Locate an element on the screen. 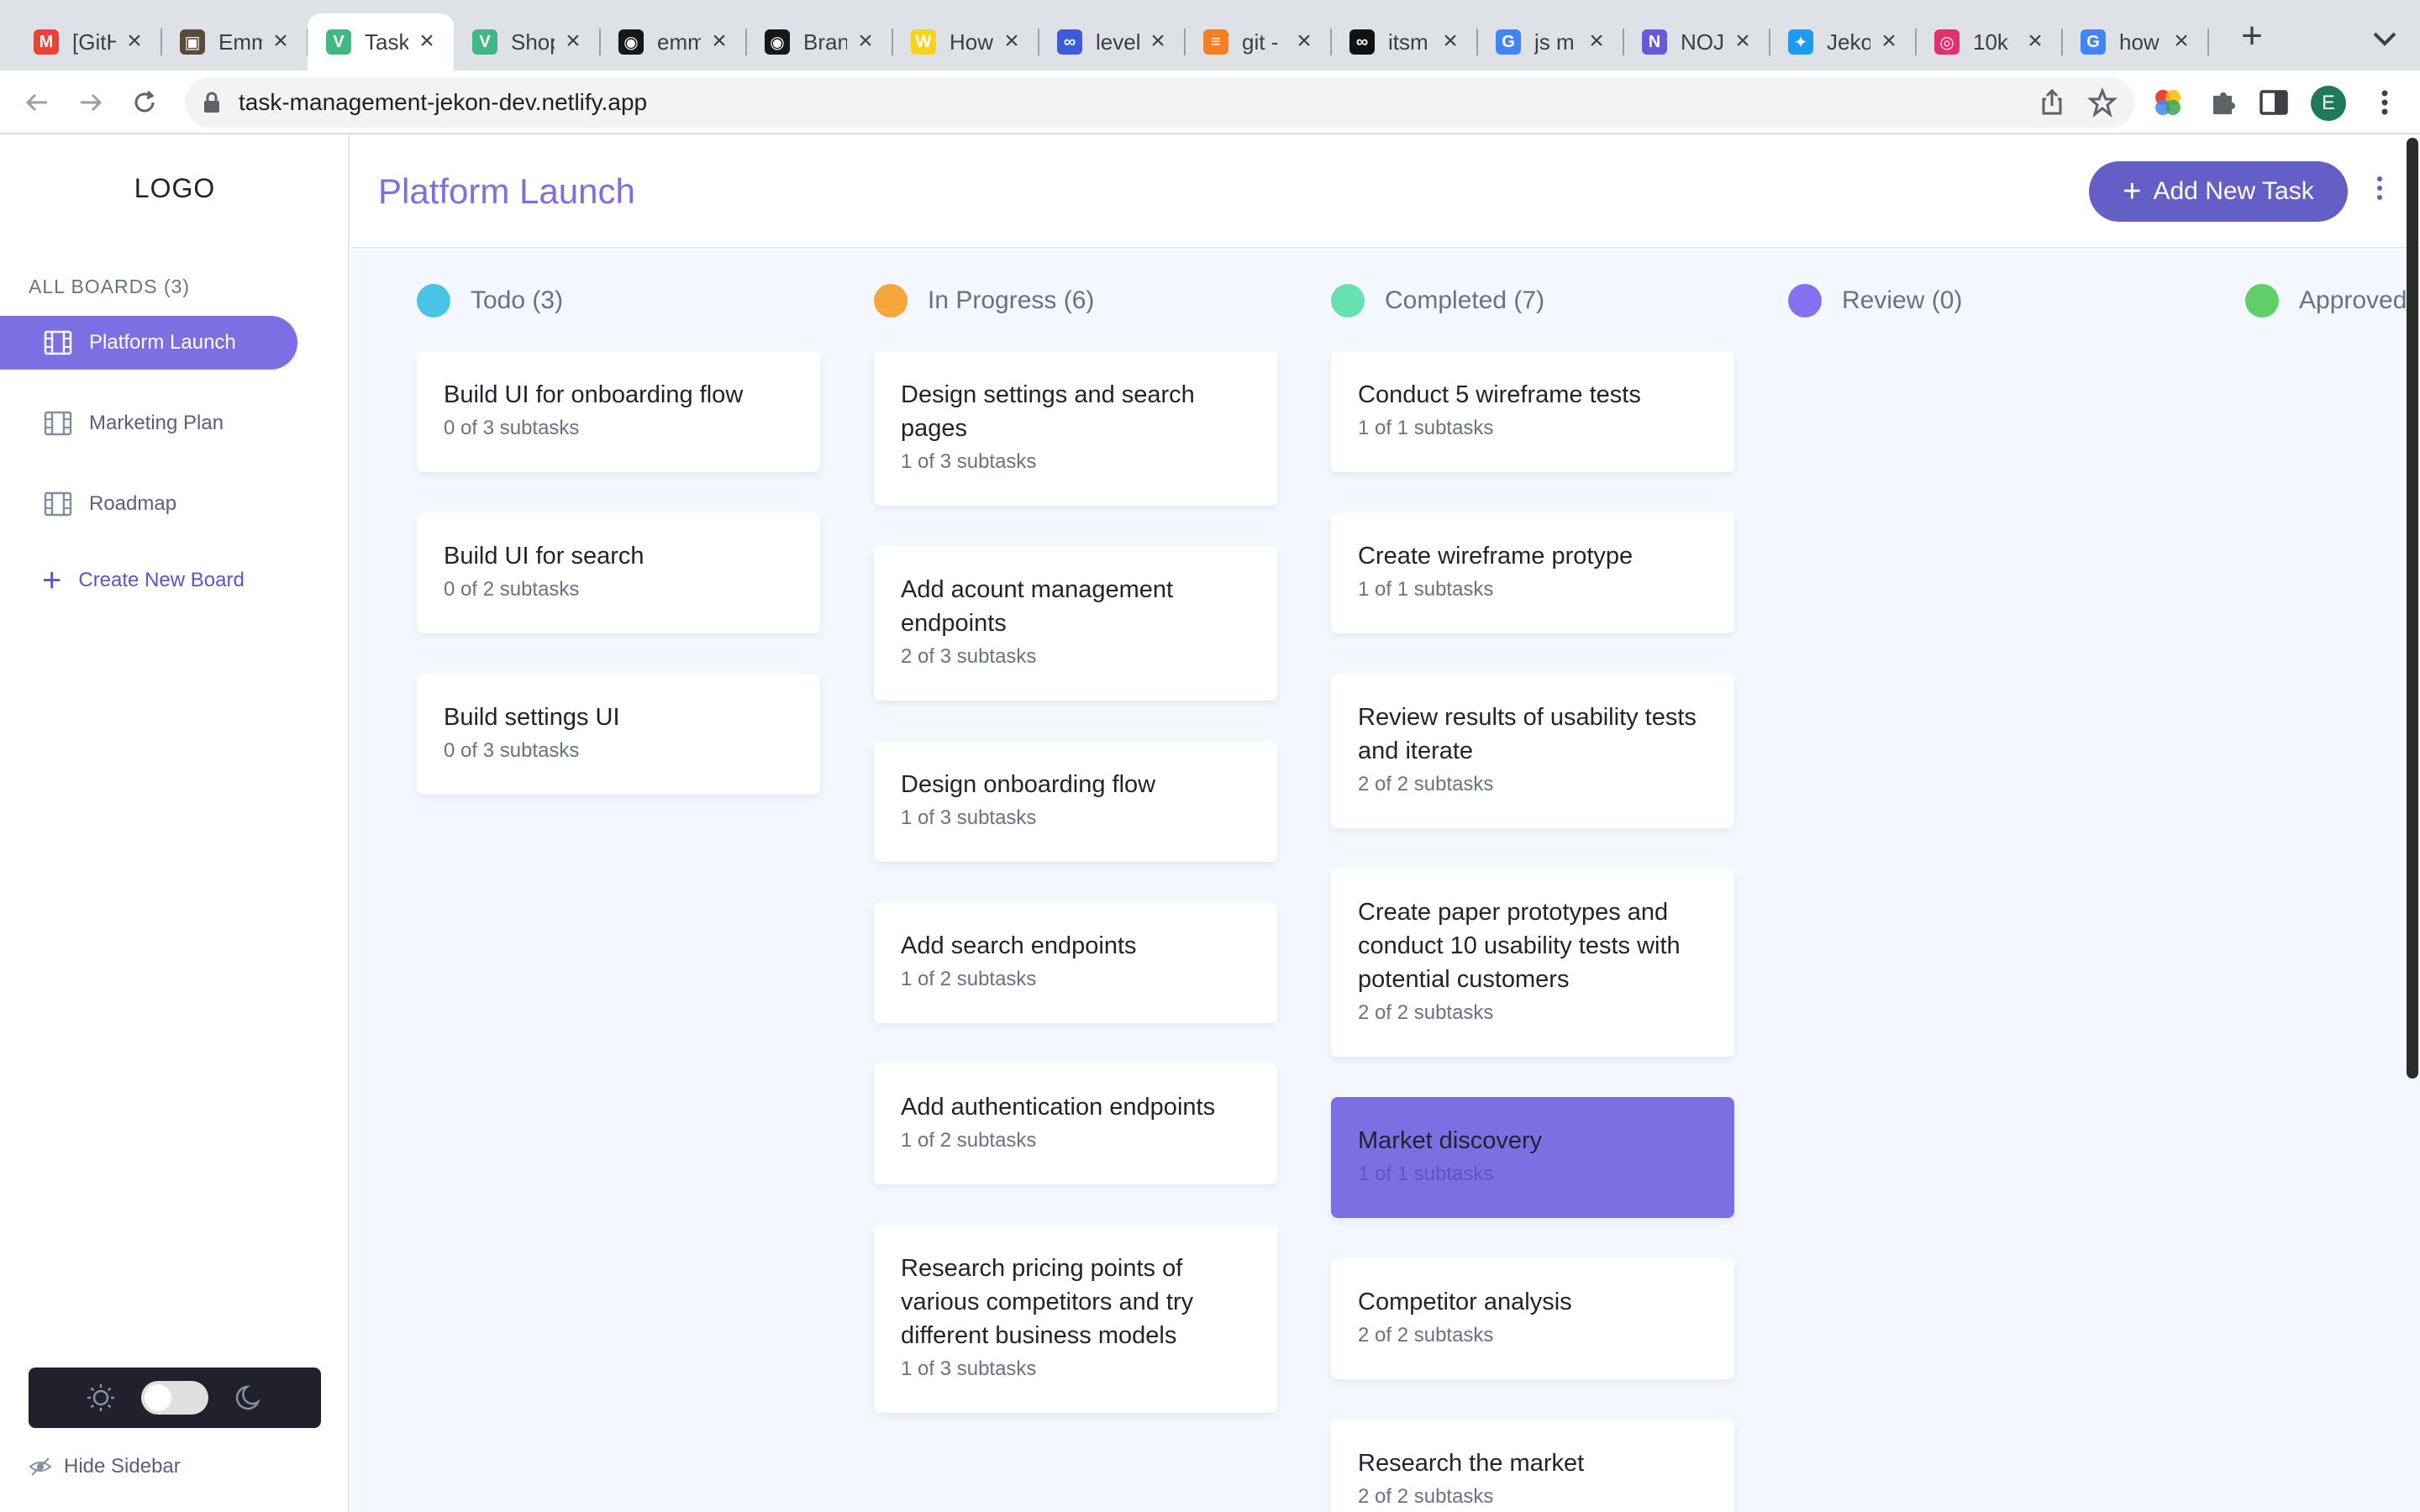  task-subtask-count: 0 of 3 subtasks is located at coordinates (512, 750).